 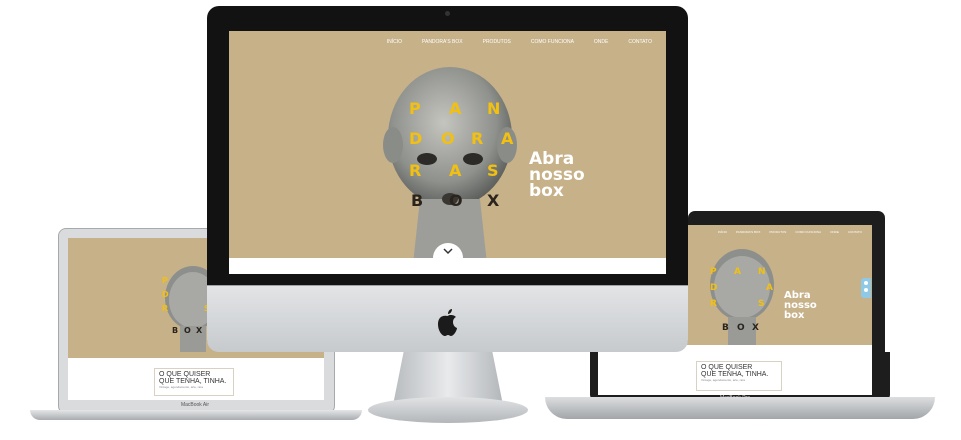 I want to click on pro-section-title-2: QUE TENHA, TINHA., so click(x=735, y=374).